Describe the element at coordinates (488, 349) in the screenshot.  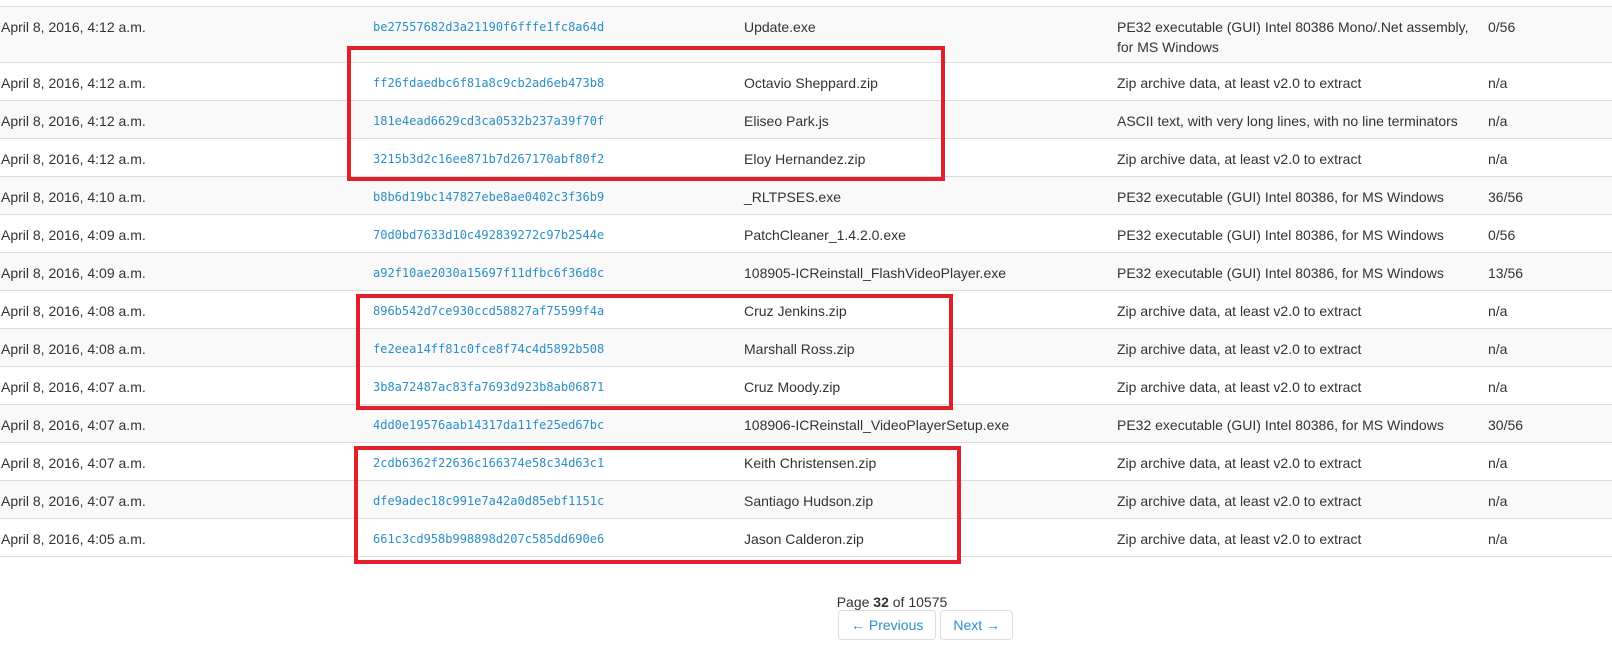
I see `file-hash-link: fe2eea14ff81c0fce8f74c4d5892b508` at that location.